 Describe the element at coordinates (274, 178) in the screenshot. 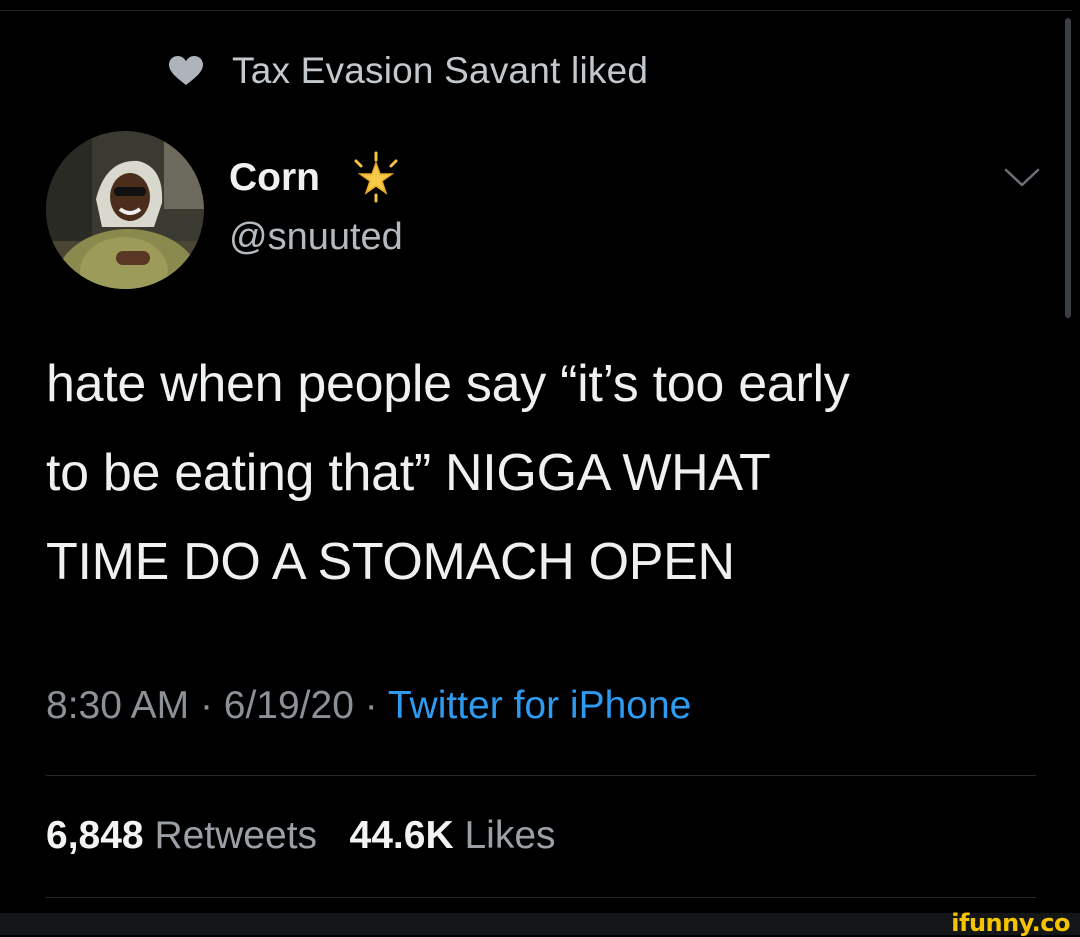

I see `author-name: Corn` at that location.